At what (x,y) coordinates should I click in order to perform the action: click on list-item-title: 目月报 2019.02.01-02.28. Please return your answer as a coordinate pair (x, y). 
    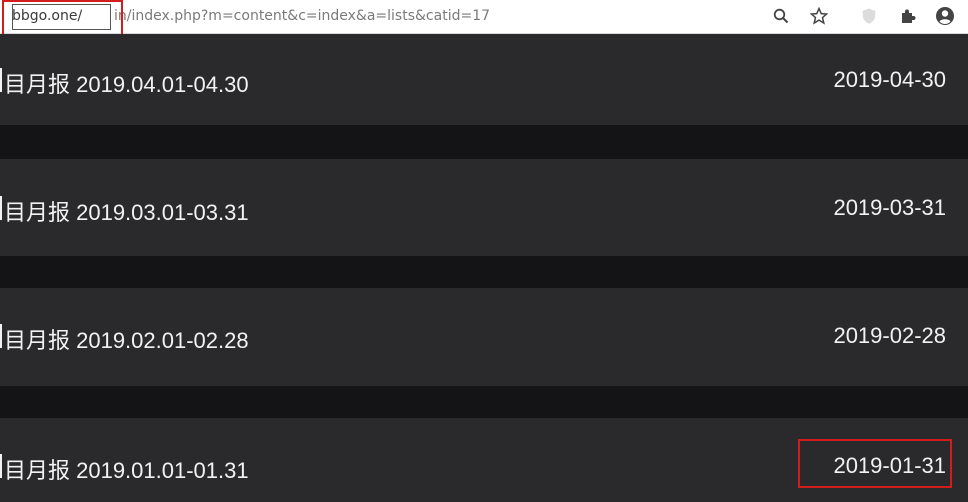
    Looking at the image, I should click on (126, 339).